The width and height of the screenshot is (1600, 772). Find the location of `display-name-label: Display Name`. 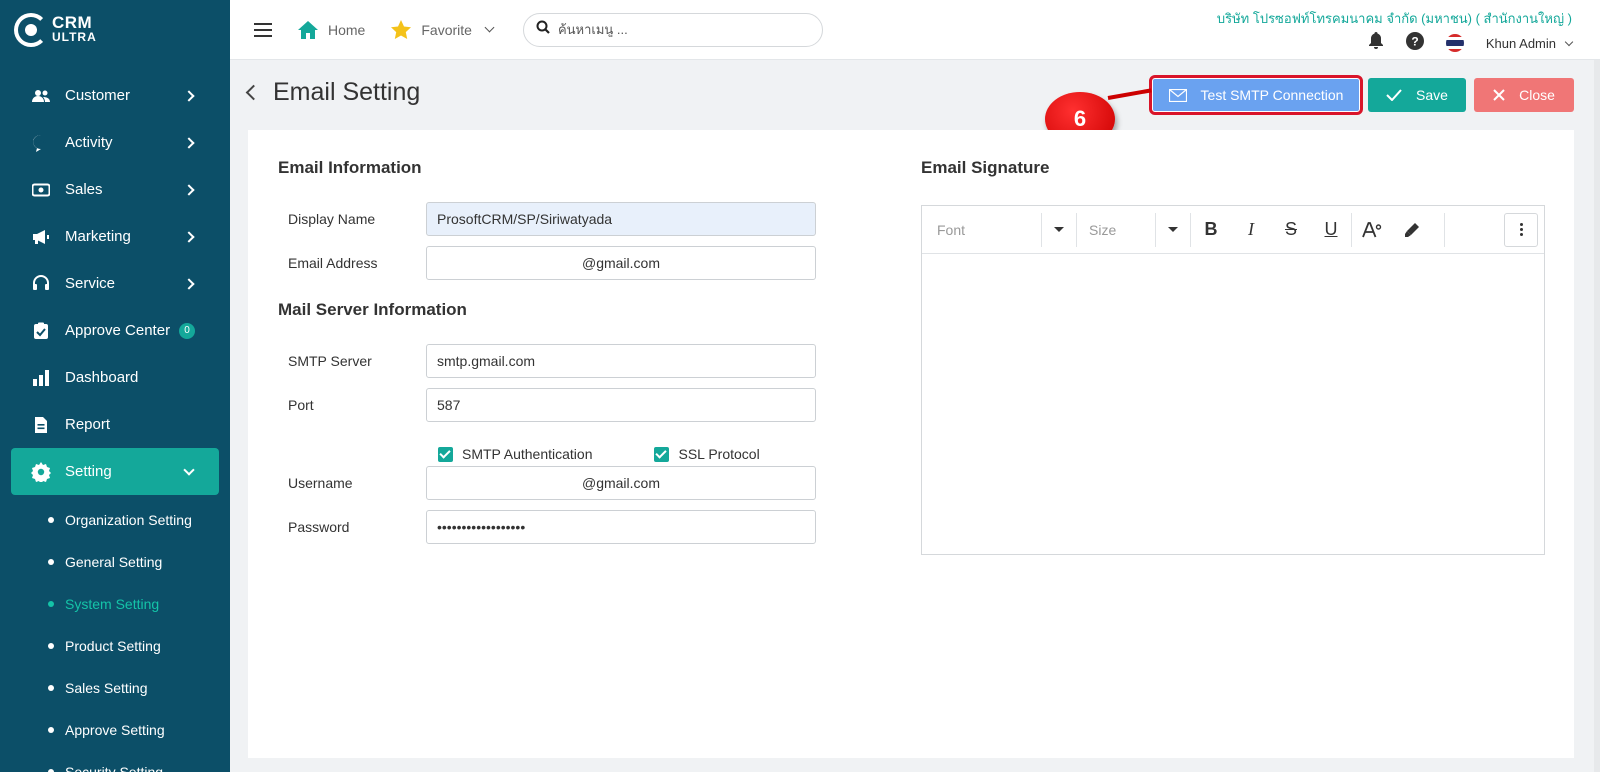

display-name-label: Display Name is located at coordinates (332, 219).